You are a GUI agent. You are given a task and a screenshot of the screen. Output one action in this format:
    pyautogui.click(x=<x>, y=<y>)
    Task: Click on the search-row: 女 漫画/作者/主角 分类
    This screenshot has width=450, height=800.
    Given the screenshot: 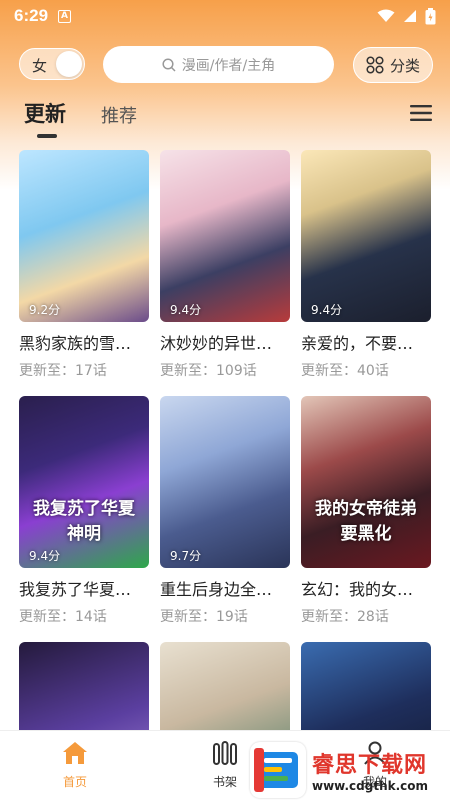 What is the action you would take?
    pyautogui.click(x=225, y=65)
    